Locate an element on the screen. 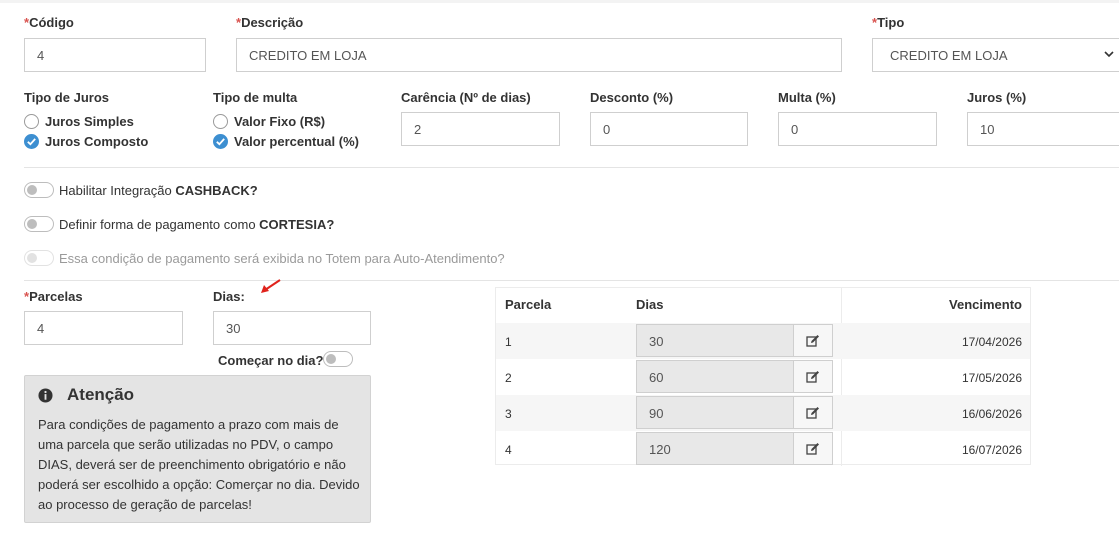 This screenshot has width=1119, height=535. dias-cell-input: 90 is located at coordinates (734, 412).